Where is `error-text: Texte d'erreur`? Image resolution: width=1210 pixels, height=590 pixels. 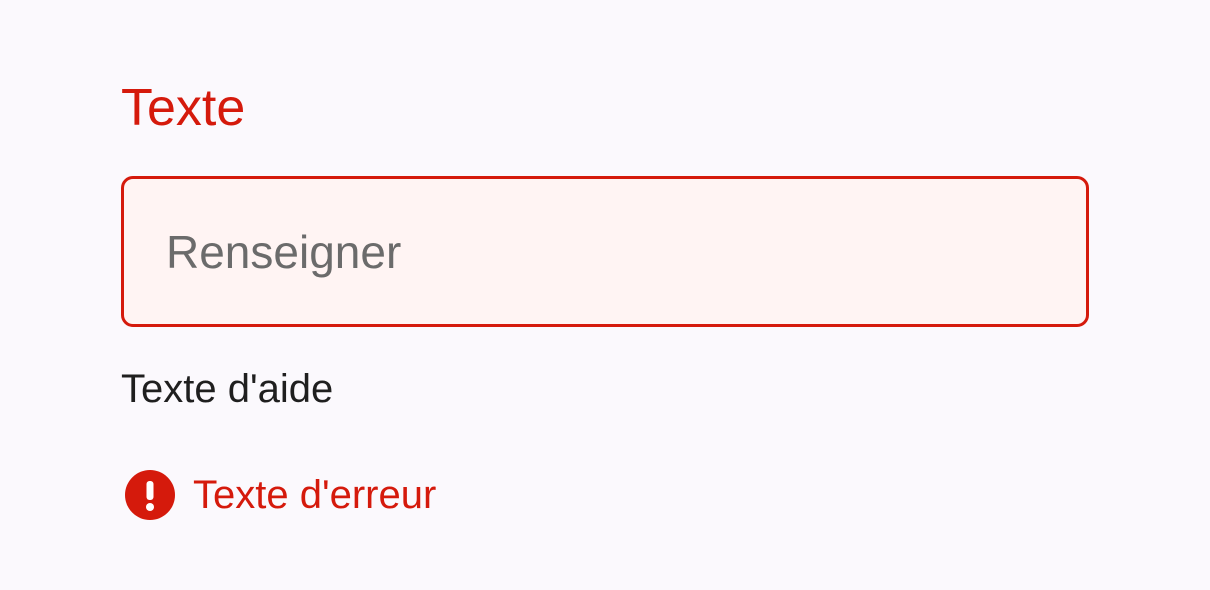 error-text: Texte d'erreur is located at coordinates (315, 495).